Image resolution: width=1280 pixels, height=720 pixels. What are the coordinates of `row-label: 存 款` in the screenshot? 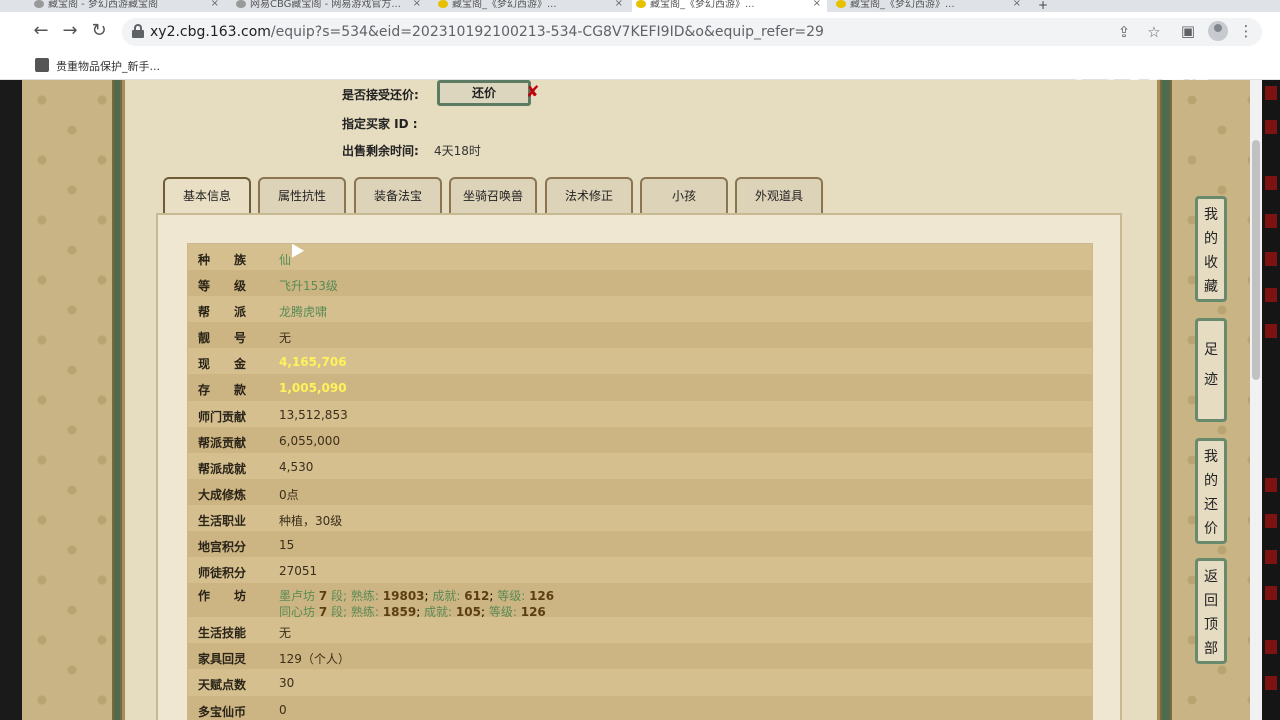 It's located at (222, 390).